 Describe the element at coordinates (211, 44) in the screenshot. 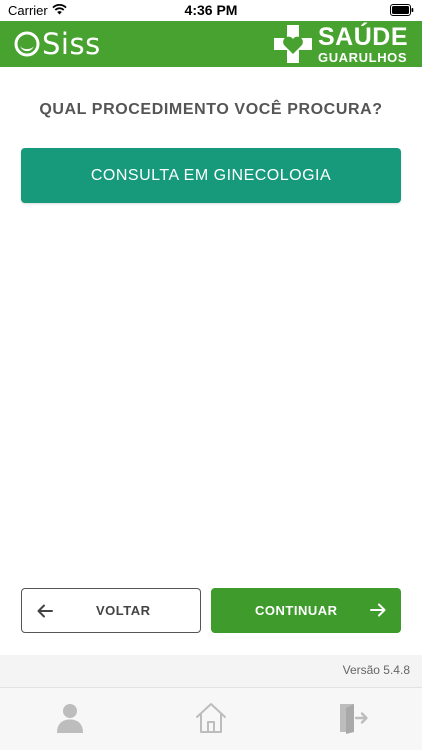

I see `app-header: Siss SAÚDE GUARULHOS` at that location.